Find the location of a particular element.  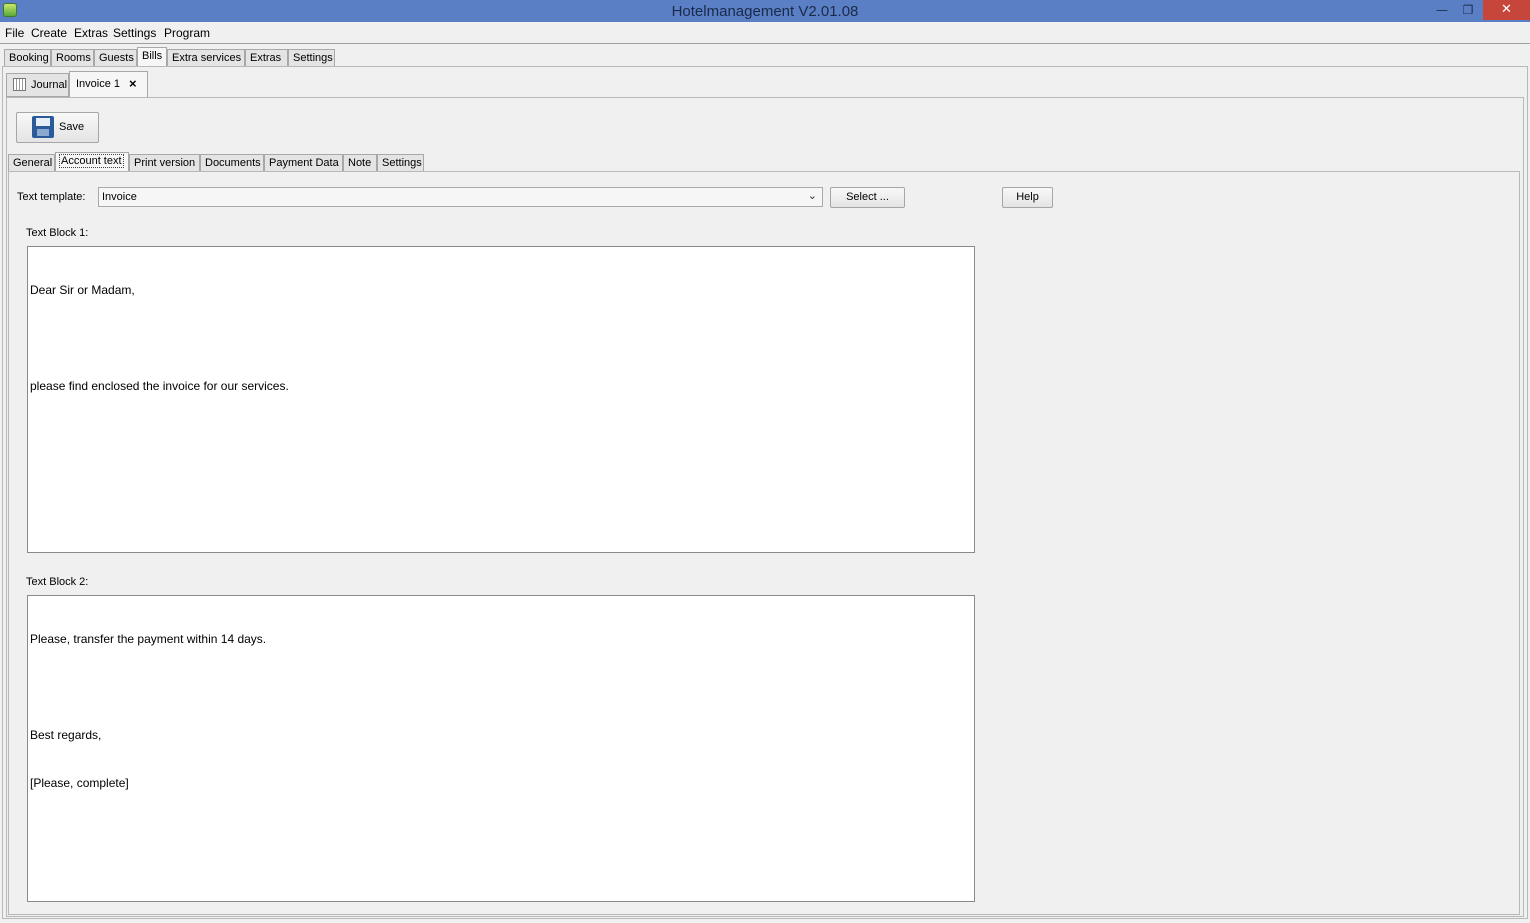

minimize-icon: — is located at coordinates (1442, 10).